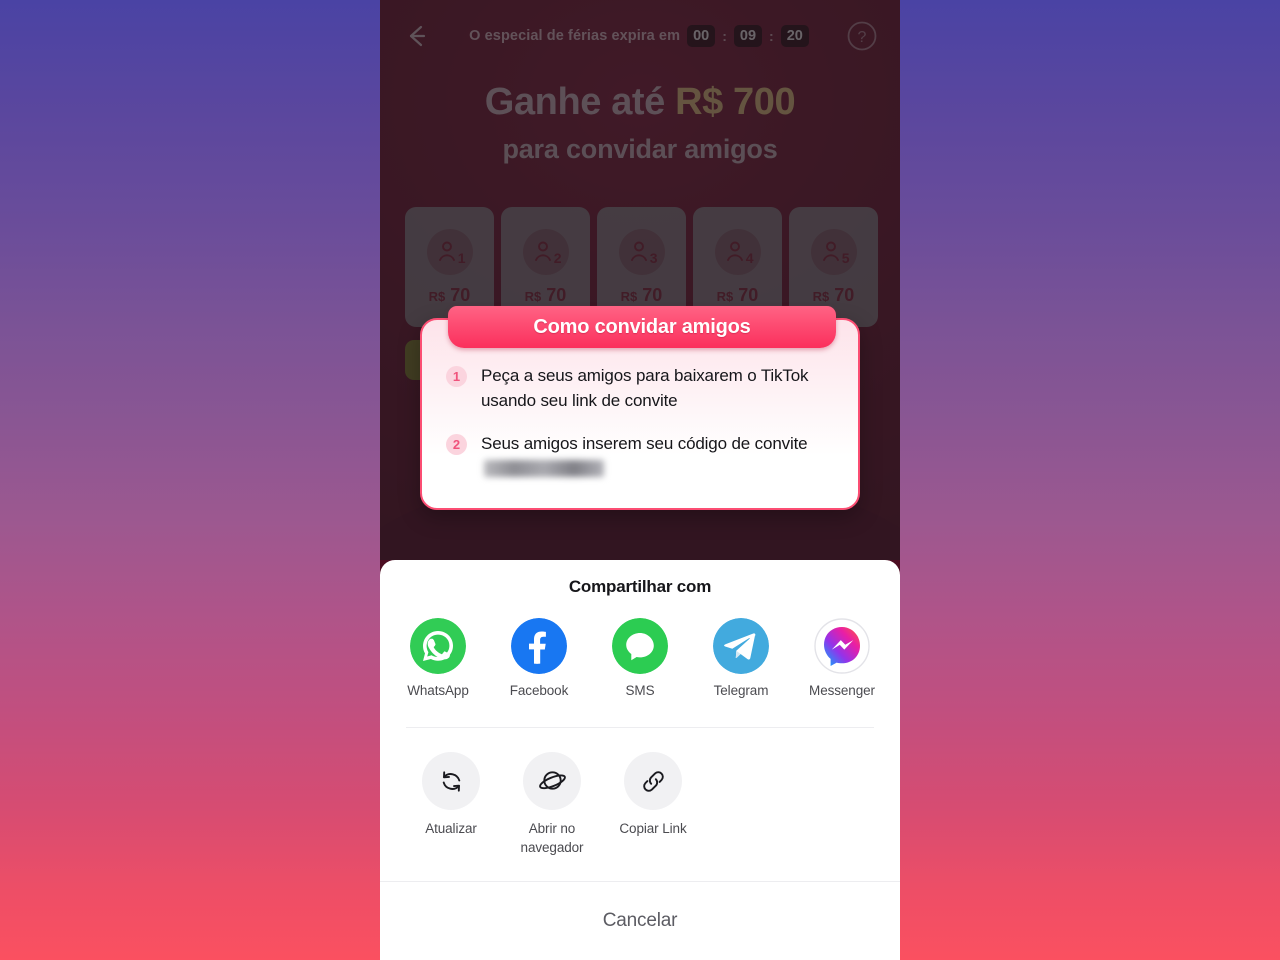 This screenshot has width=1280, height=960. Describe the element at coordinates (438, 646) in the screenshot. I see `whatsapp-icon` at that location.